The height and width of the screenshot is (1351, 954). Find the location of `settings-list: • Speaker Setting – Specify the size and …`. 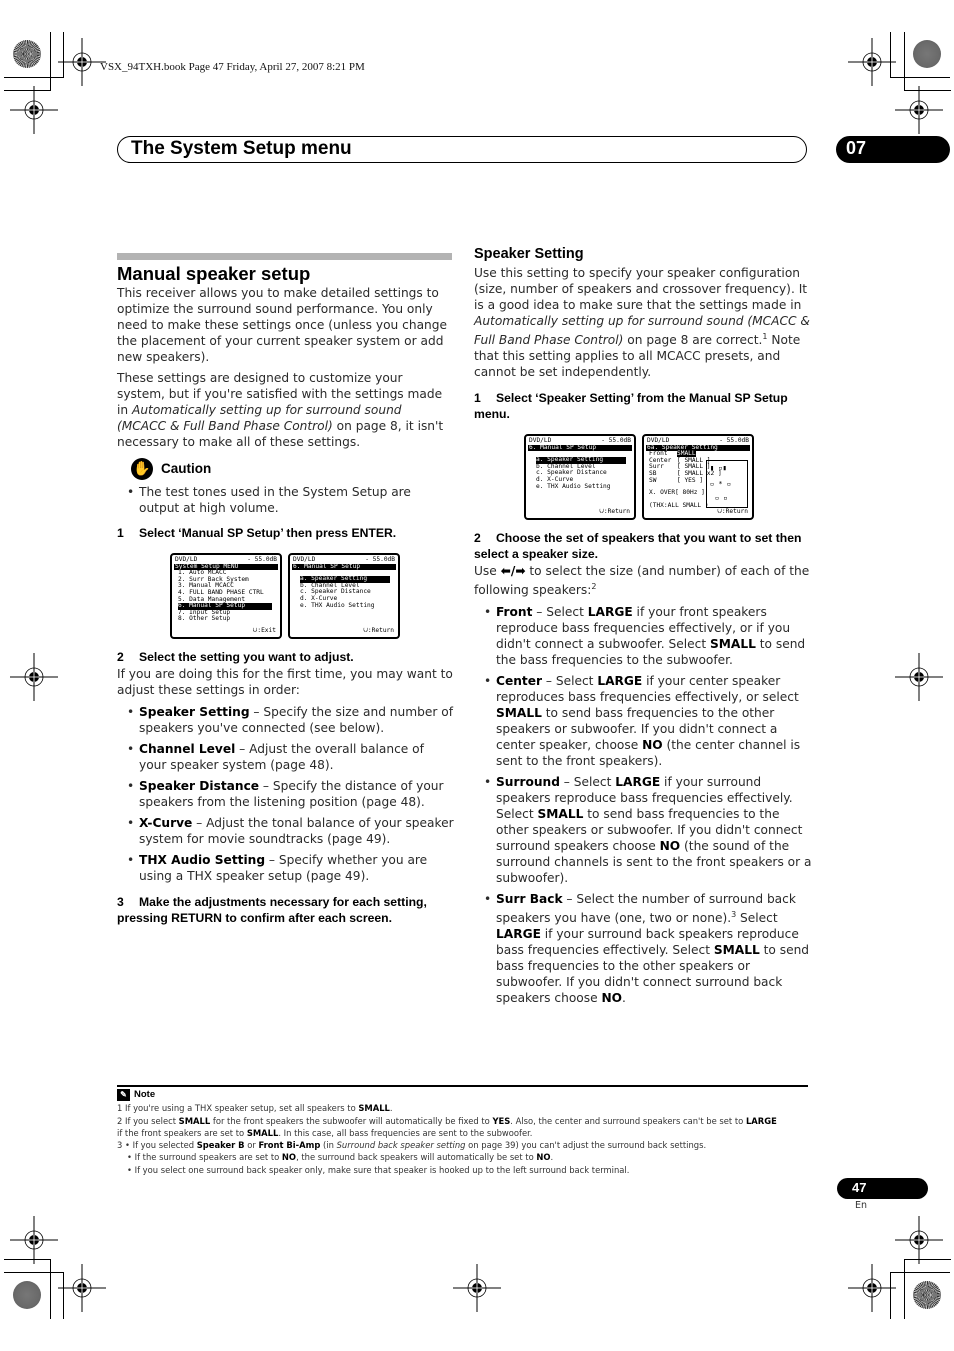

settings-list: • Speaker Setting – Specify the size and … is located at coordinates (285, 794).